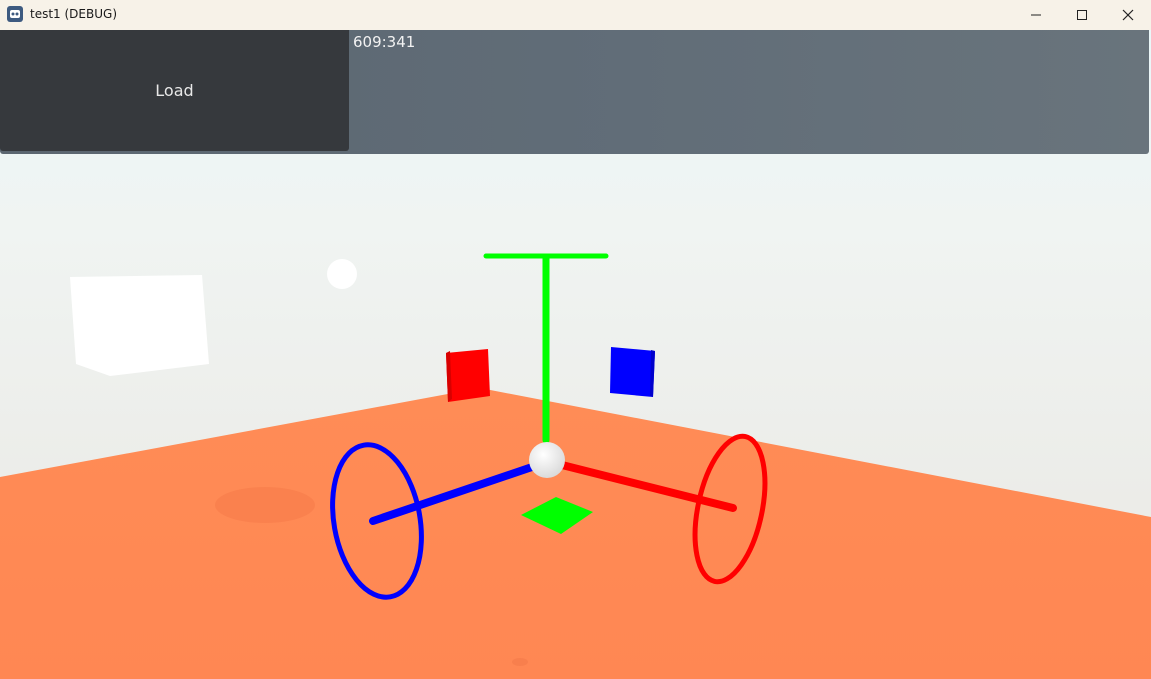 The height and width of the screenshot is (679, 1151). Describe the element at coordinates (265, 505) in the screenshot. I see `floor-shadow` at that location.